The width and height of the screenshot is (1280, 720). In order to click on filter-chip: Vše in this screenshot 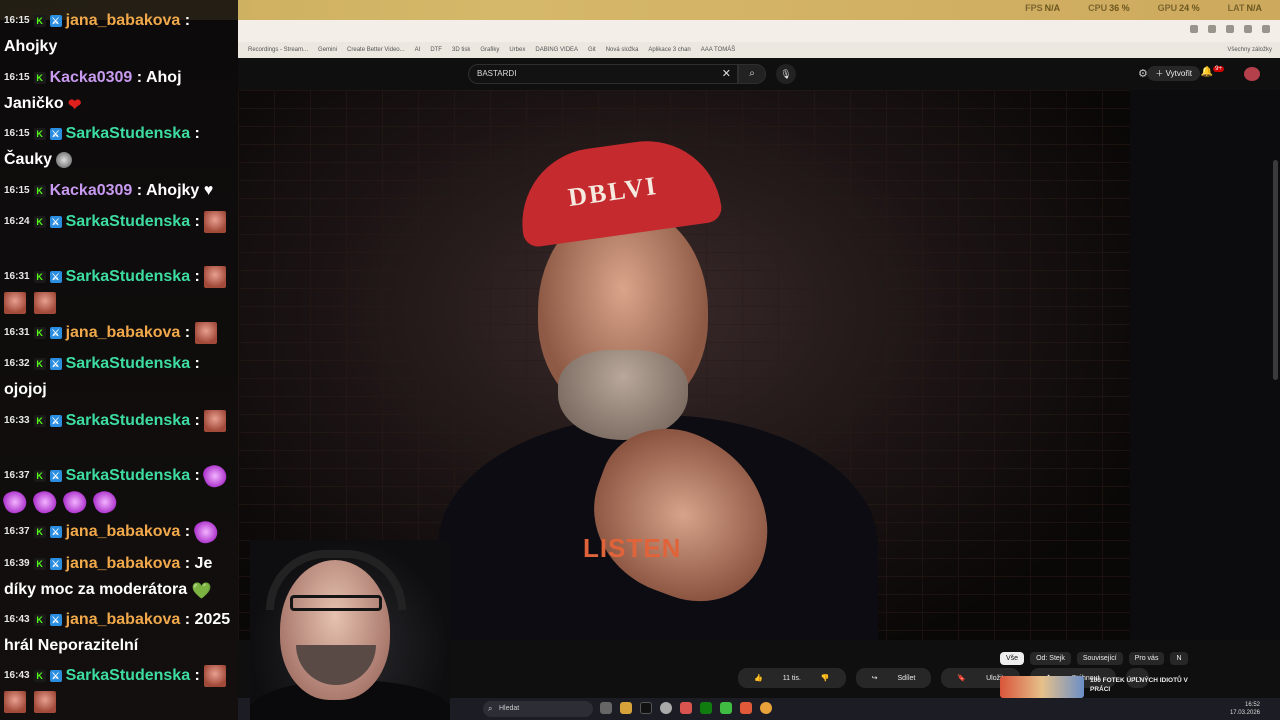, I will do `click(1012, 658)`.